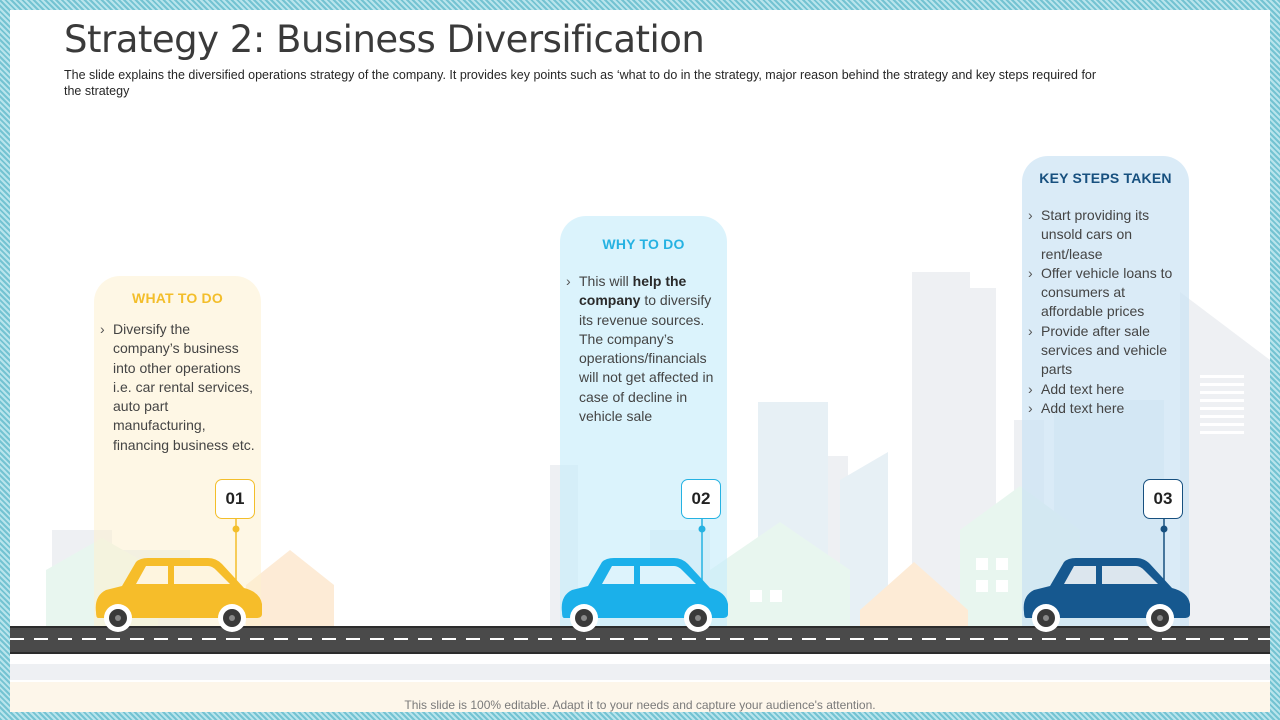  I want to click on road-lane-marking, so click(640, 639).